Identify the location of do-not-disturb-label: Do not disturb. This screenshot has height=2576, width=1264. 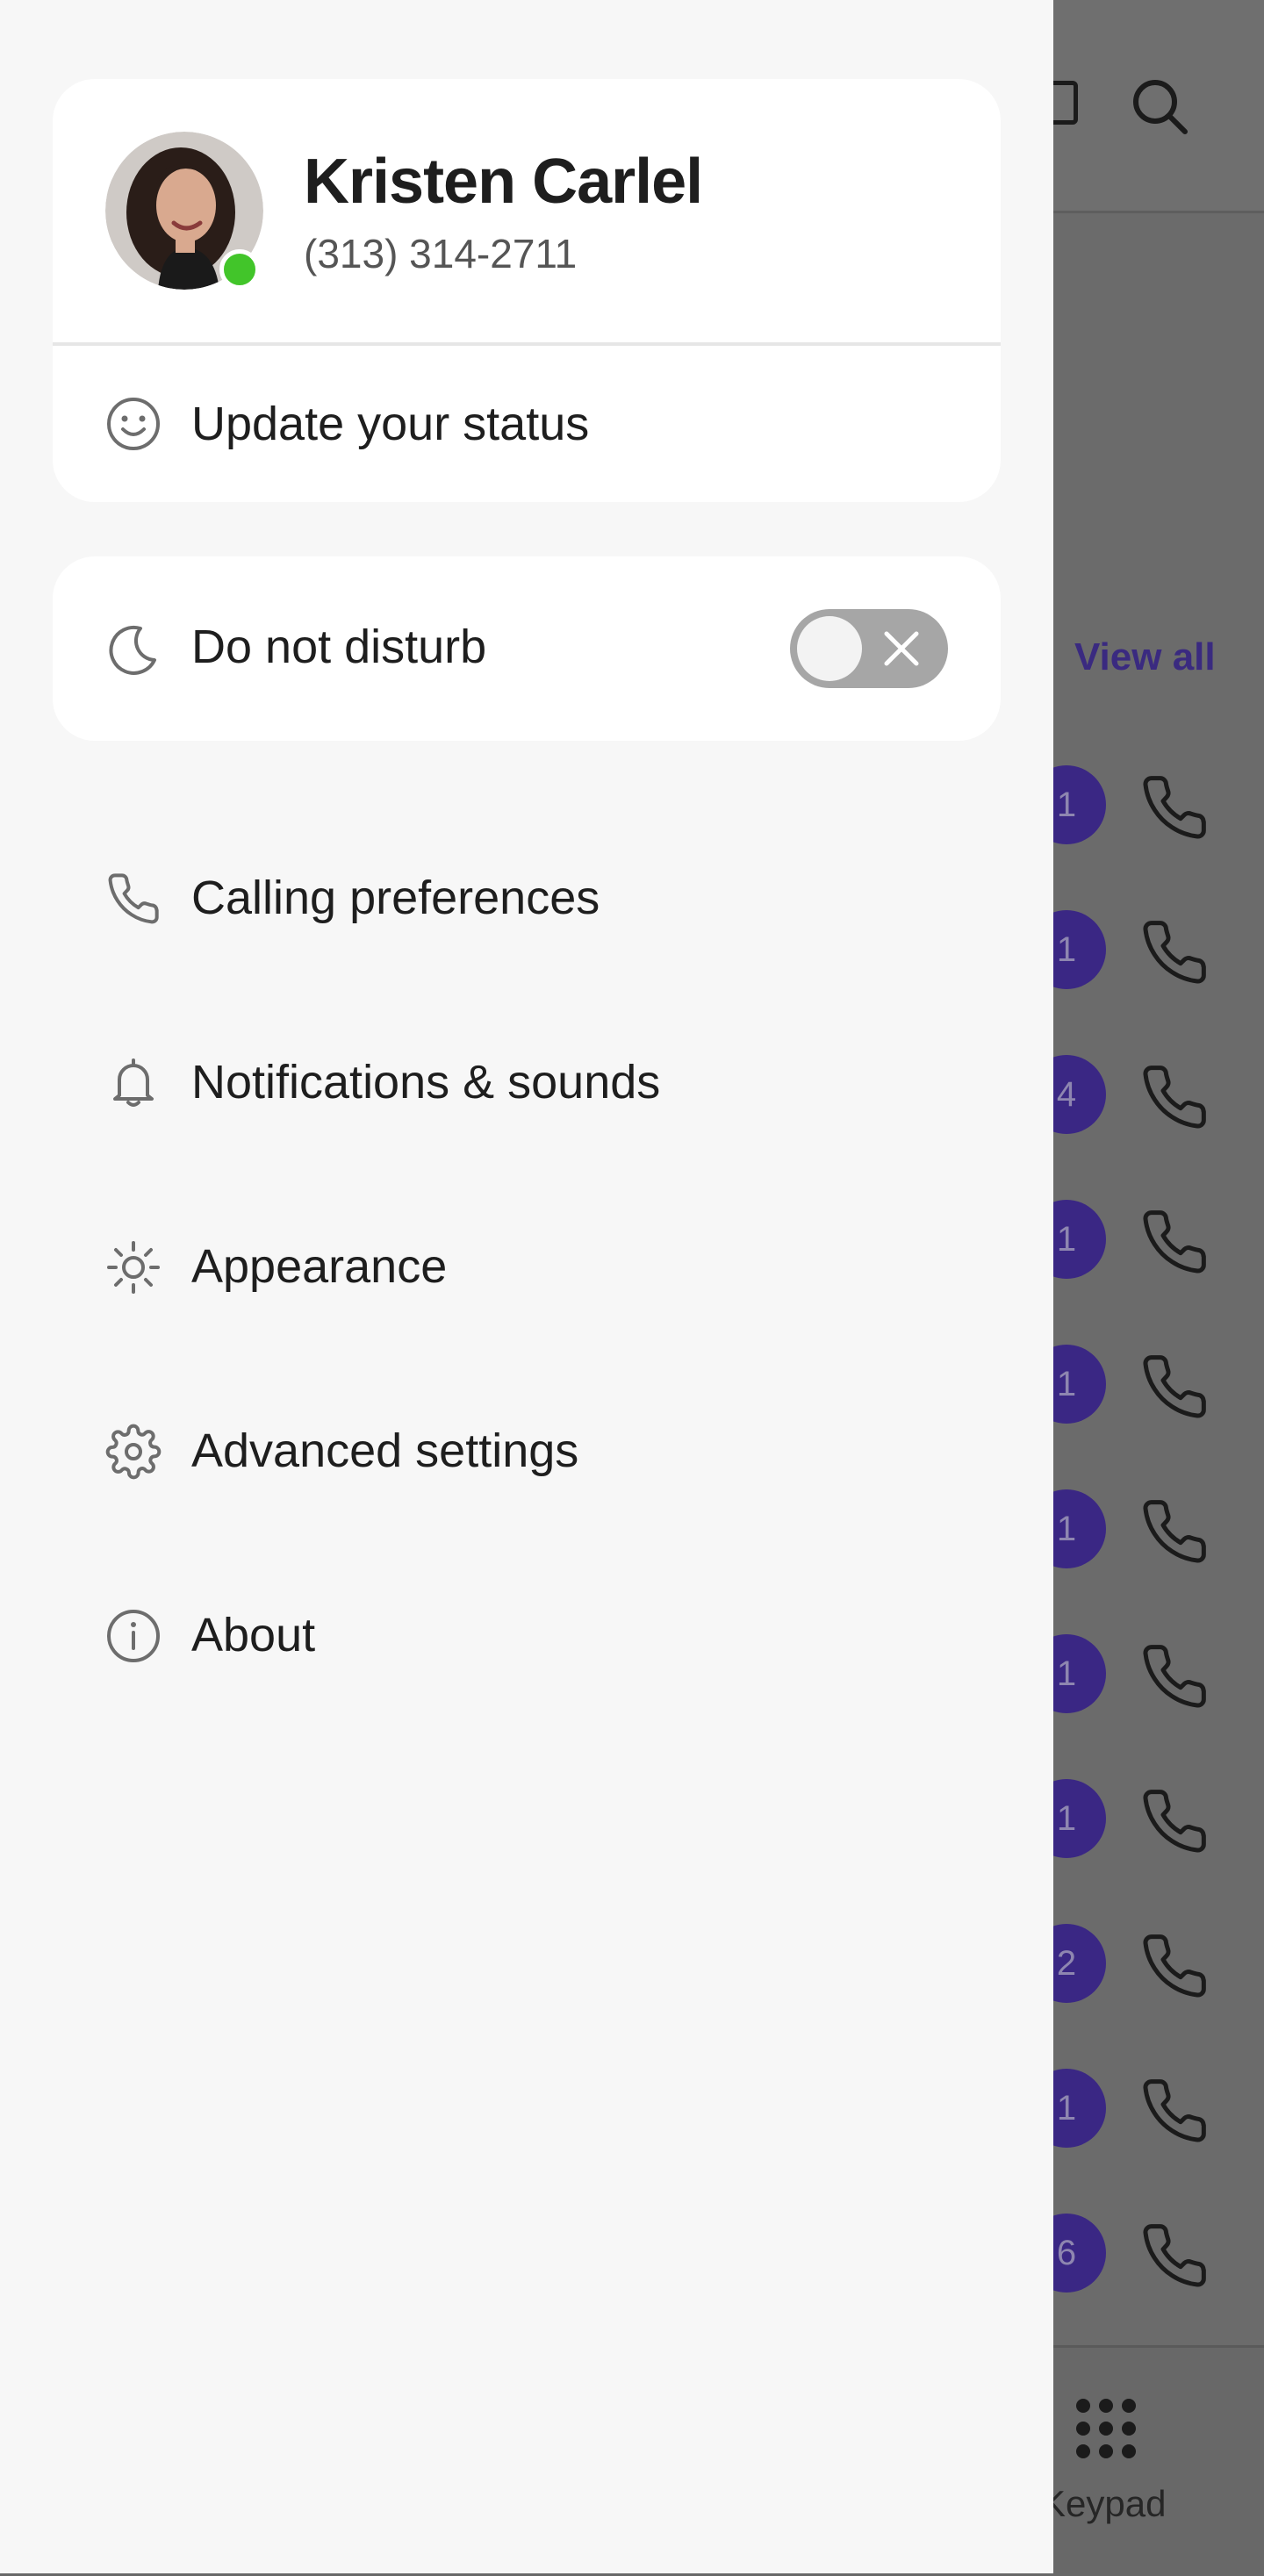
(339, 647).